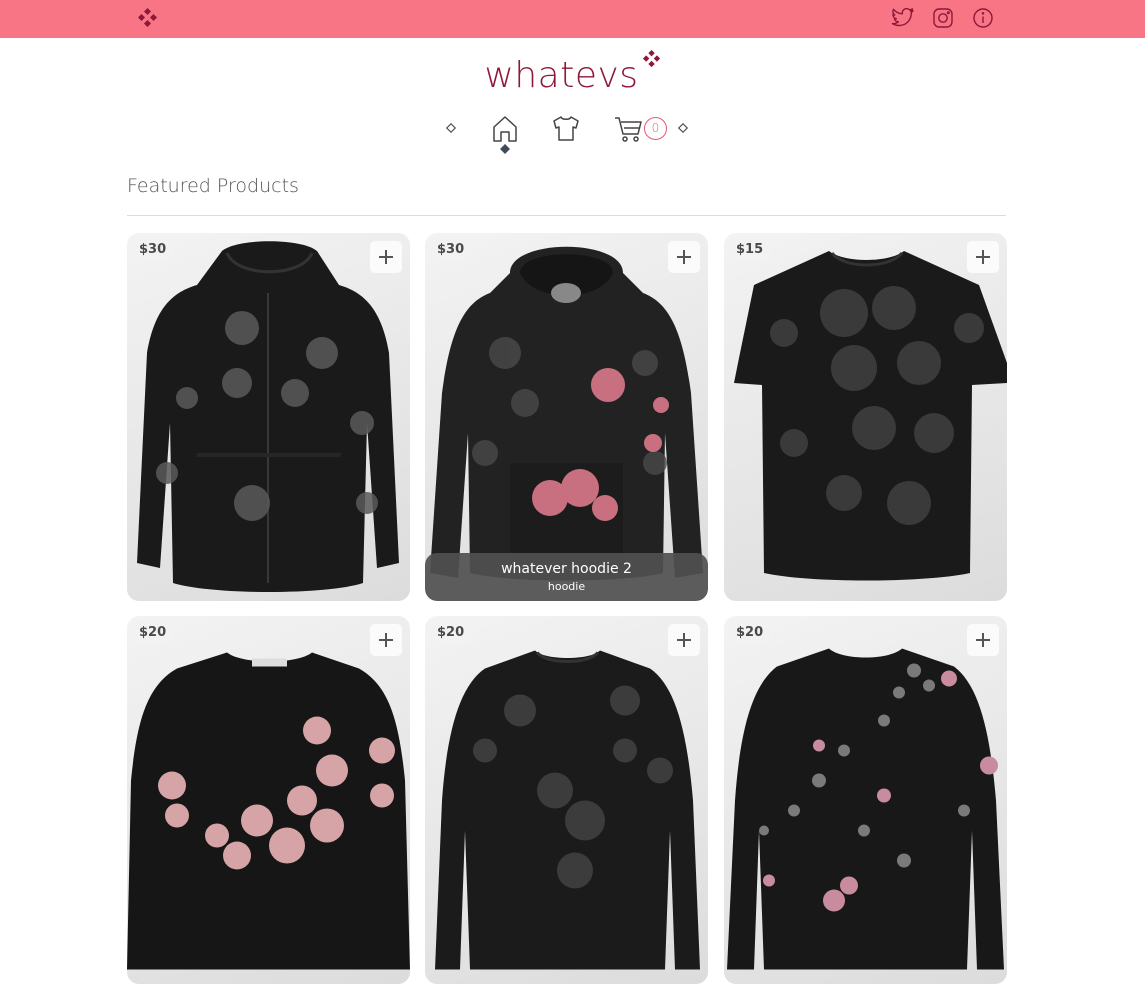 The width and height of the screenshot is (1145, 984). Describe the element at coordinates (683, 128) in the screenshot. I see `nav-right-diamond-icon` at that location.